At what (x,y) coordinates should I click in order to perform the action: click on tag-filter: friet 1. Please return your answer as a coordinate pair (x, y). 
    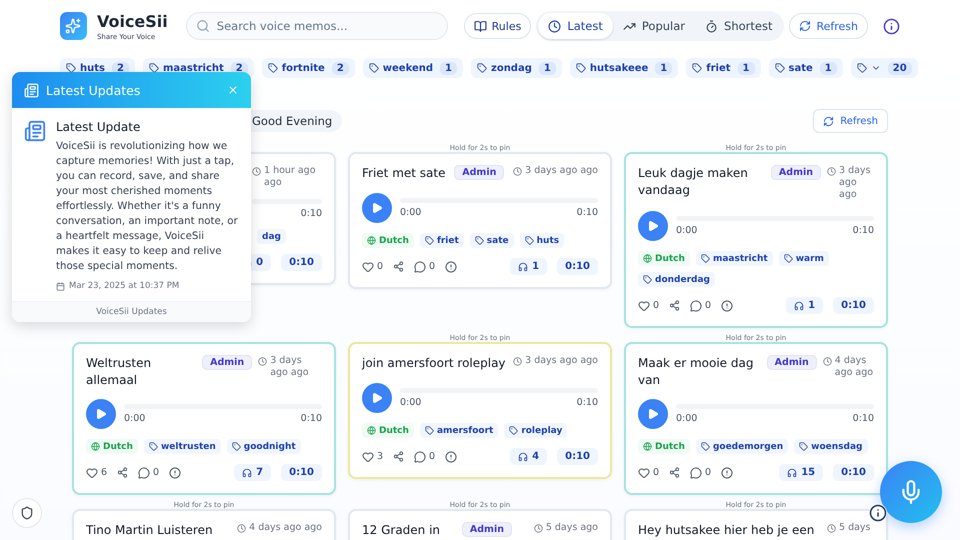
    Looking at the image, I should click on (723, 68).